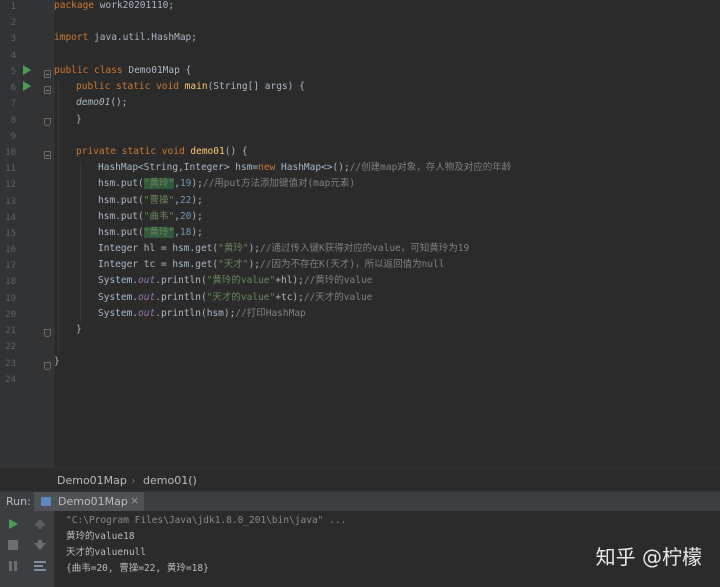  Describe the element at coordinates (10, 218) in the screenshot. I see `line-number: 14` at that location.